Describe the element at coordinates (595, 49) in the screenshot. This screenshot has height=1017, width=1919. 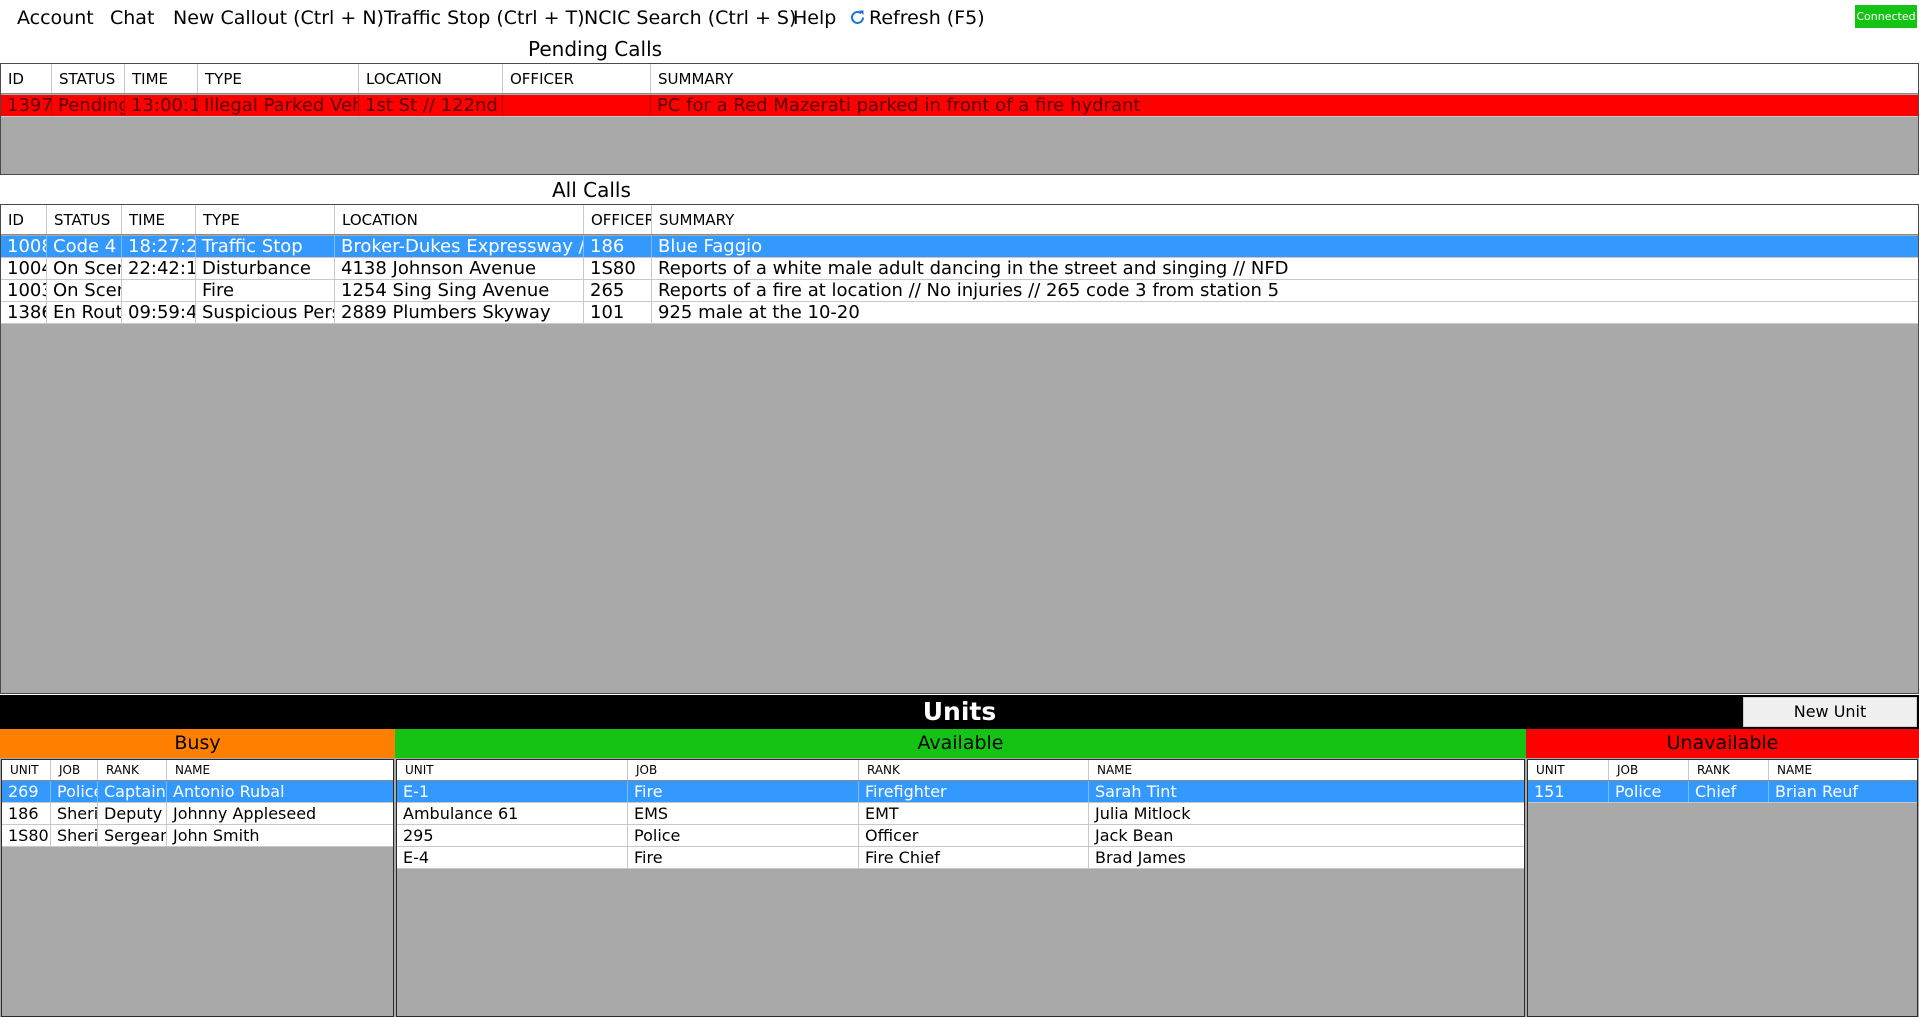
I see `pending-calls-title: Pending Calls` at that location.